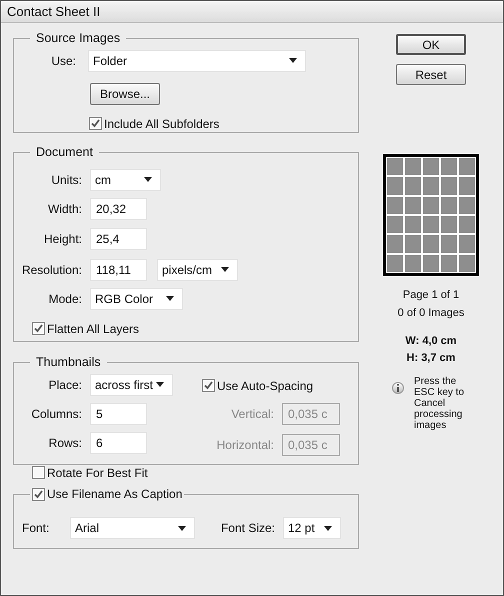 The image size is (504, 596). Describe the element at coordinates (124, 299) in the screenshot. I see `dropdown-value: RGB Color` at that location.